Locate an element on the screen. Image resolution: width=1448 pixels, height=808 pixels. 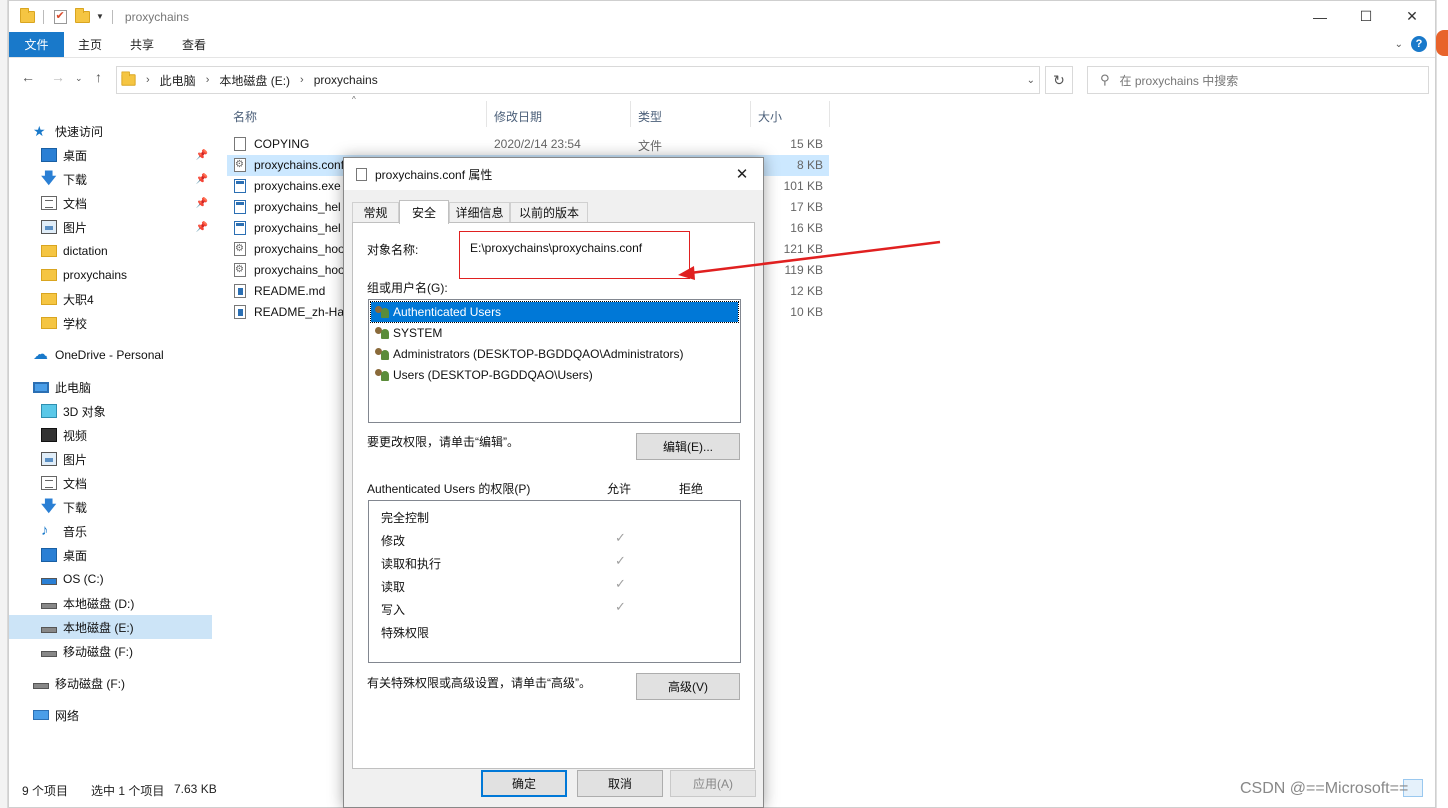
tab-security: 安全 is located at coordinates (424, 212).